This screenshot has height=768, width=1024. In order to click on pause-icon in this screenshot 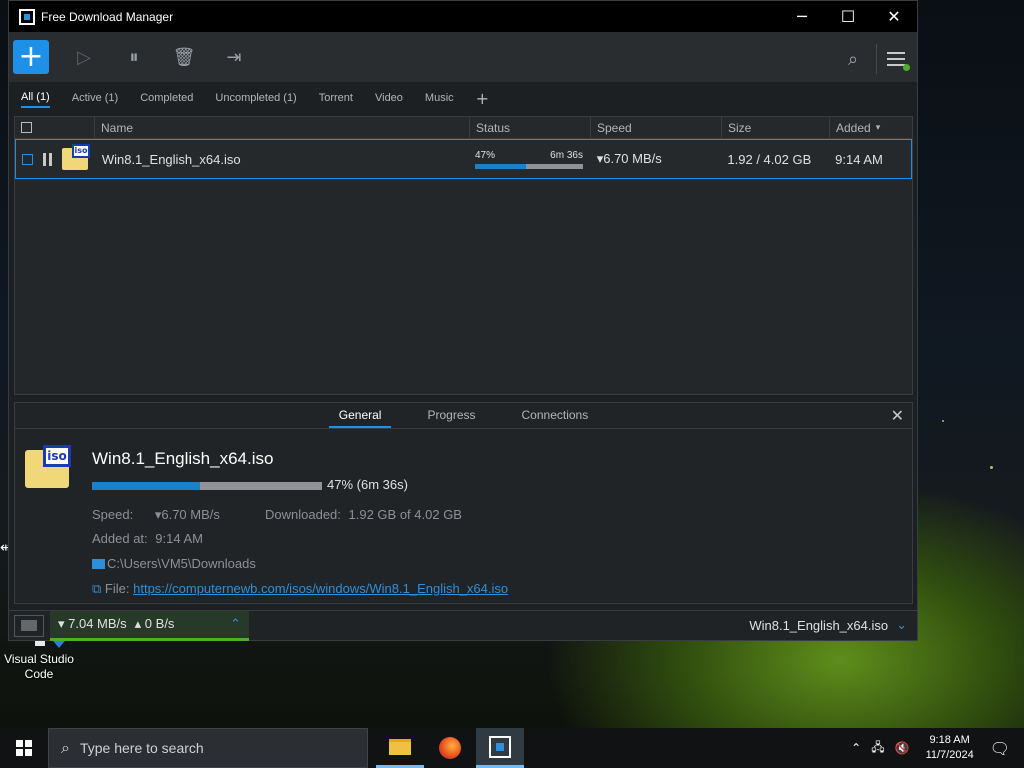, I will do `click(47, 159)`.